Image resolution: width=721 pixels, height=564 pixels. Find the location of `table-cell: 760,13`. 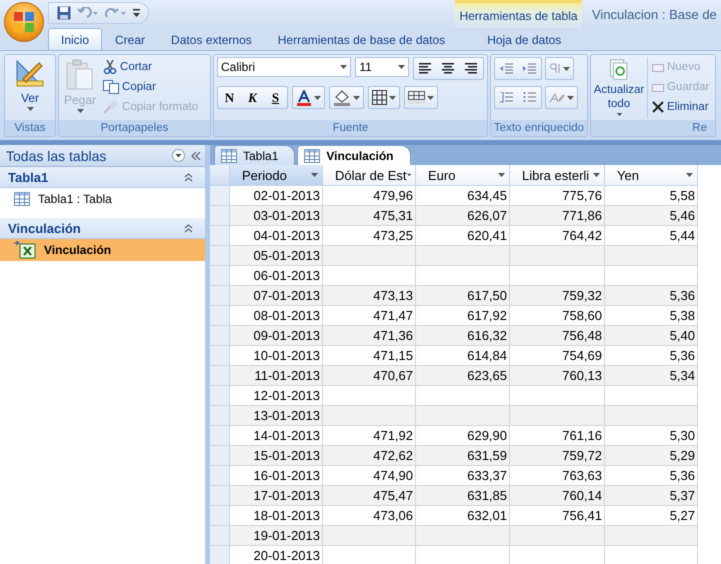

table-cell: 760,13 is located at coordinates (557, 376).